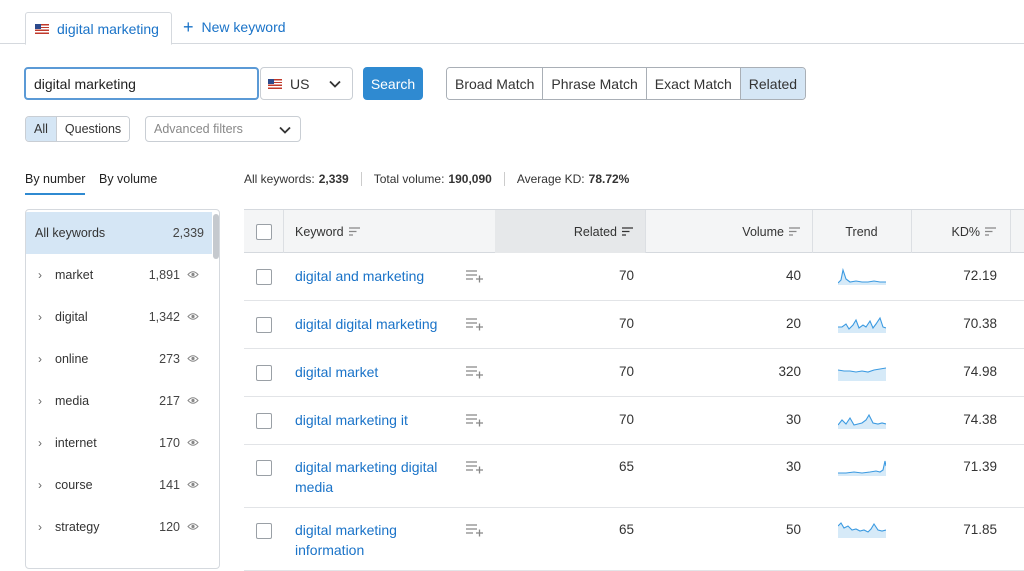 The image size is (1024, 571). What do you see at coordinates (188, 233) in the screenshot?
I see `sidebar-item-count: 2,339` at bounding box center [188, 233].